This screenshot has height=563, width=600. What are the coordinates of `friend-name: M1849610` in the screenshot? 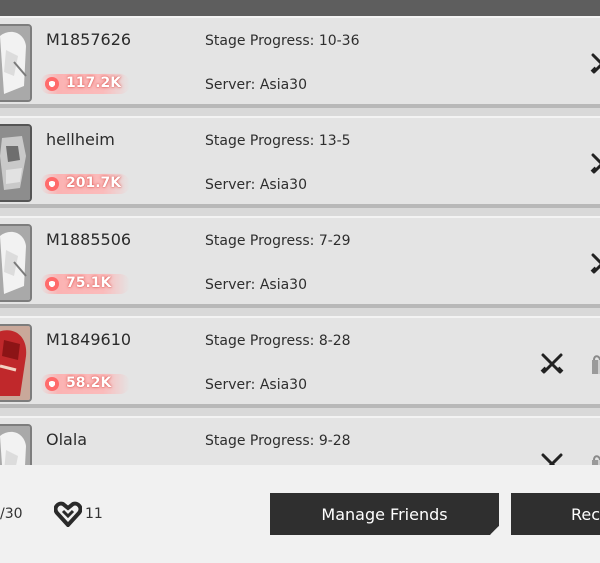 It's located at (89, 339).